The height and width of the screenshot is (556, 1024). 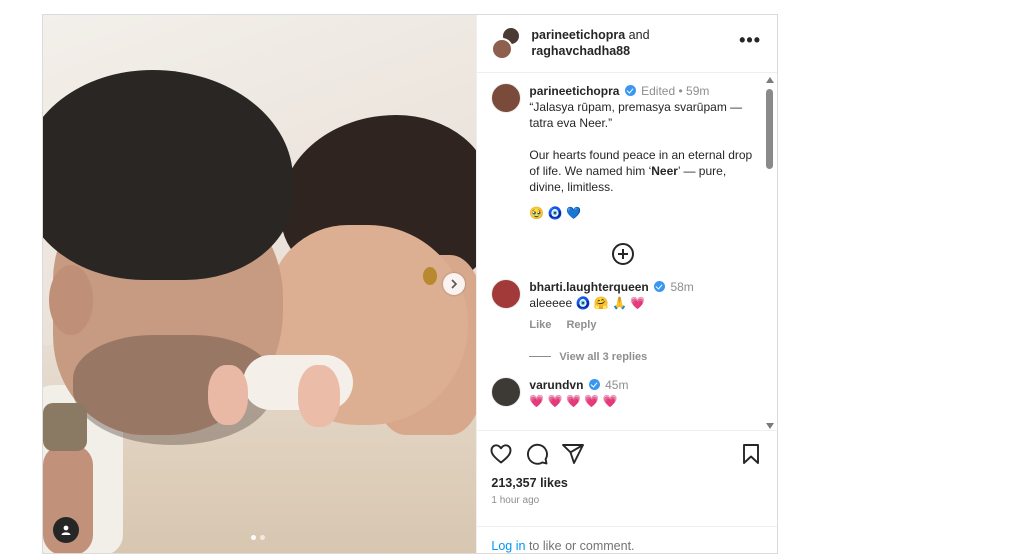 What do you see at coordinates (258, 537) in the screenshot?
I see `carousel-indicator` at bounding box center [258, 537].